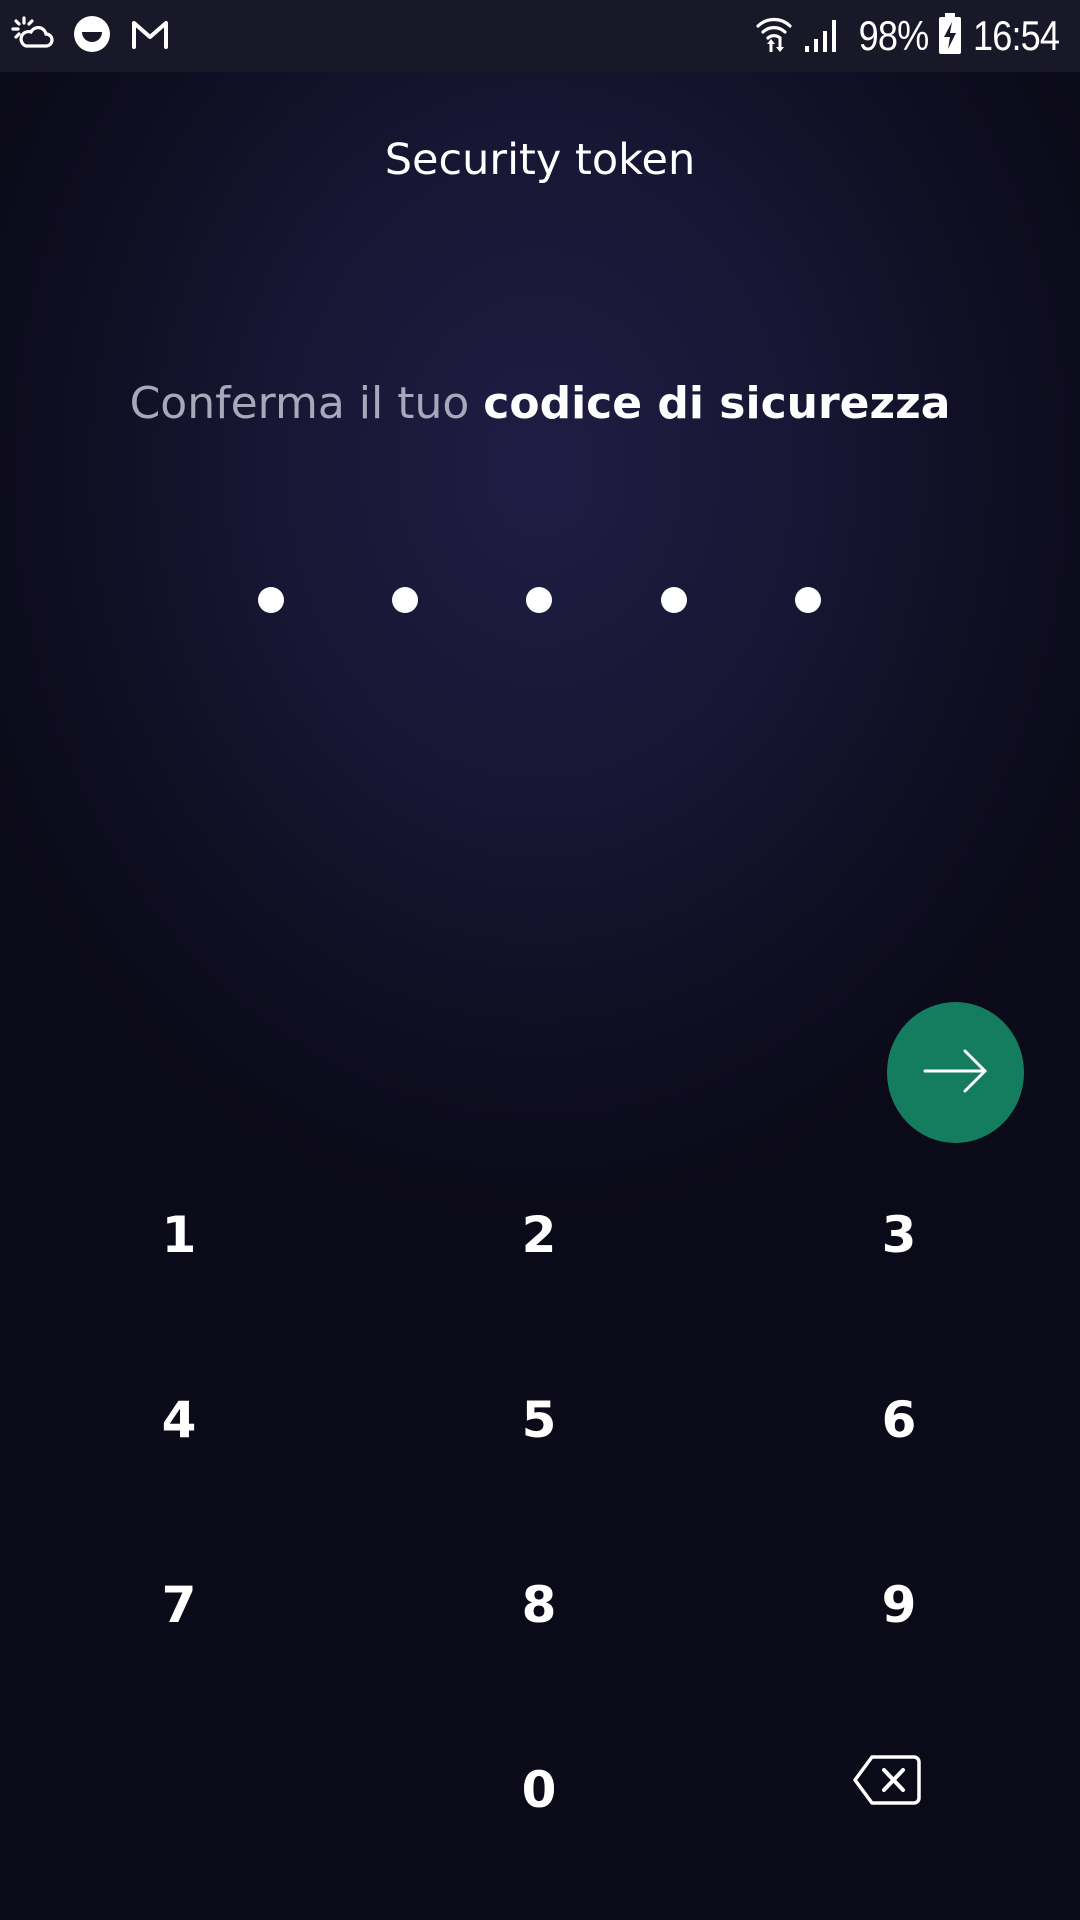  I want to click on status-left-icons, so click(90, 36).